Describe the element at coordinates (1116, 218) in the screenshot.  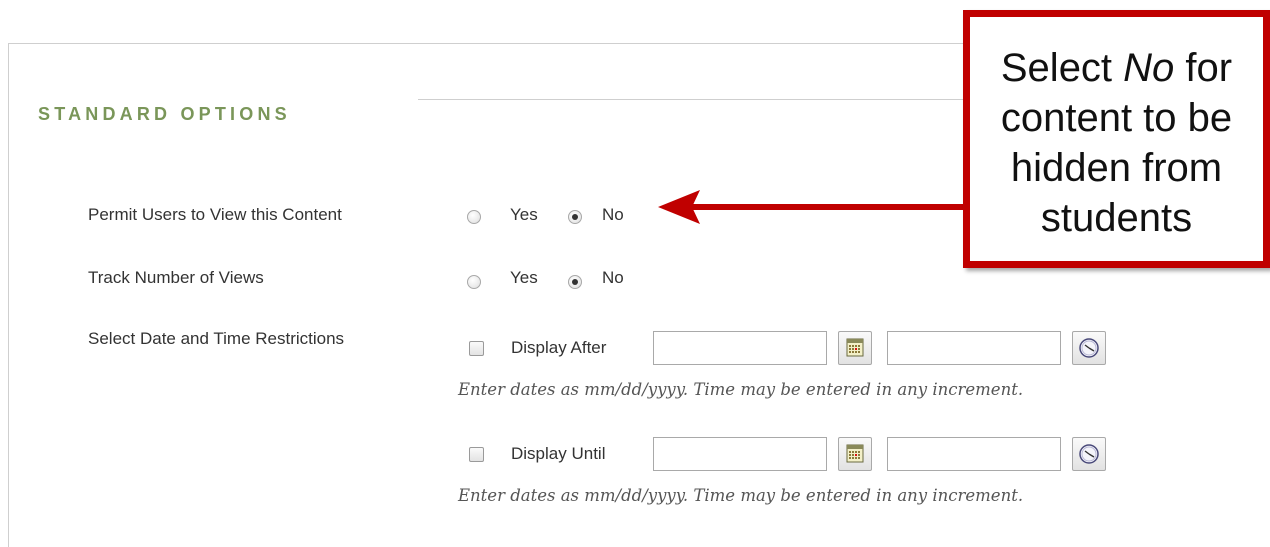
I see `callout-line-4: students` at that location.